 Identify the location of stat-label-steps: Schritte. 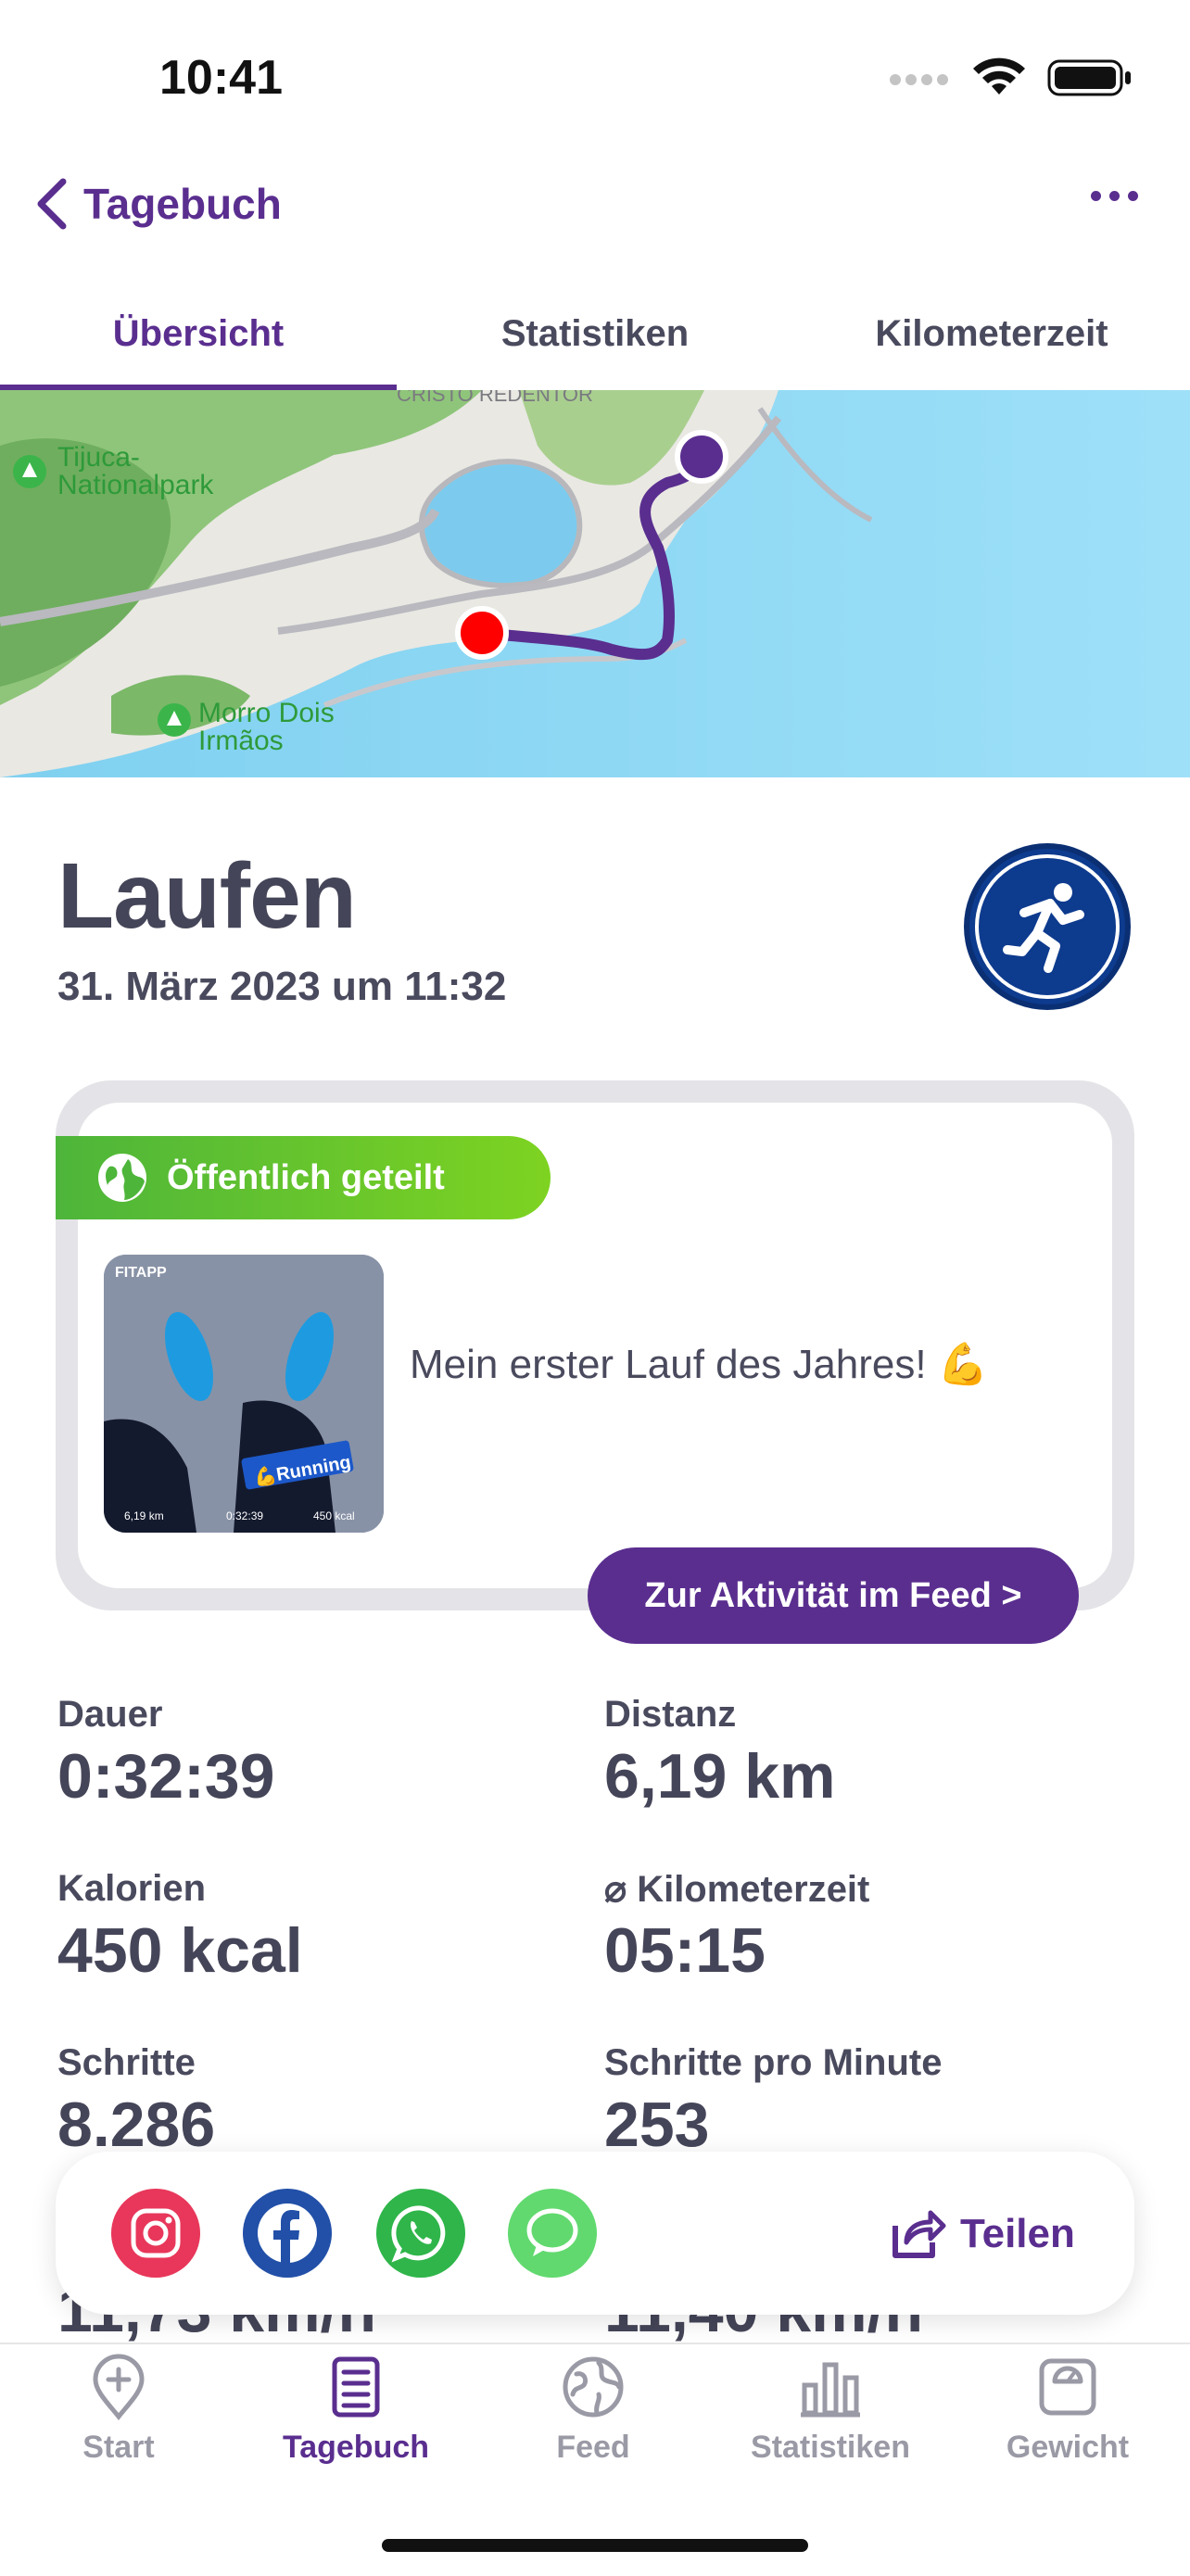
(126, 2062).